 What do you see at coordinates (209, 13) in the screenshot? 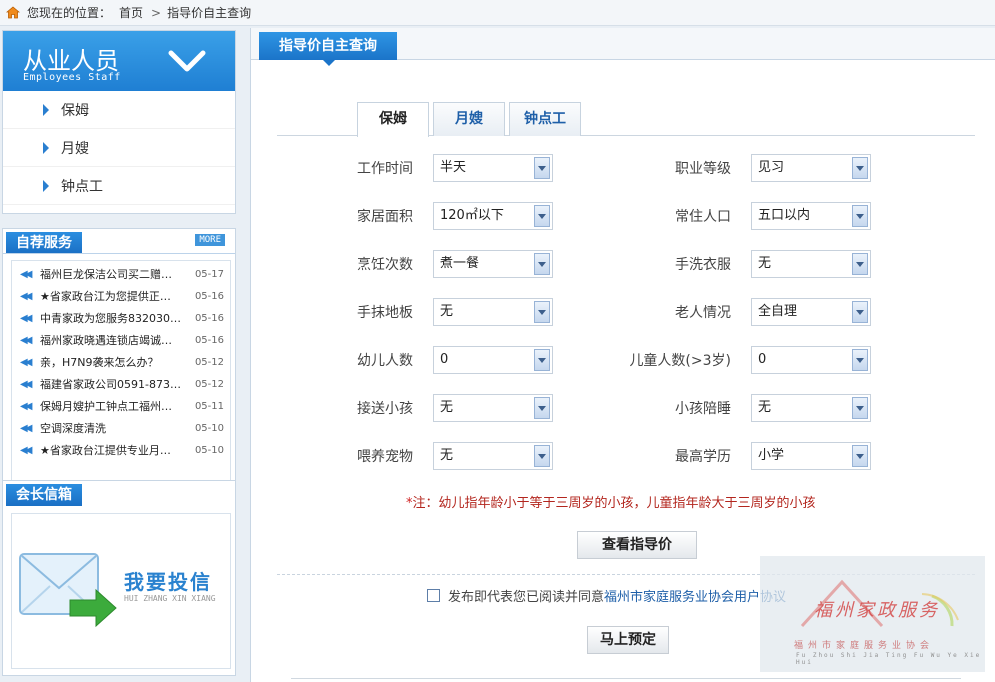
I see `breadcrumb-current: 指导价自主查询` at bounding box center [209, 13].